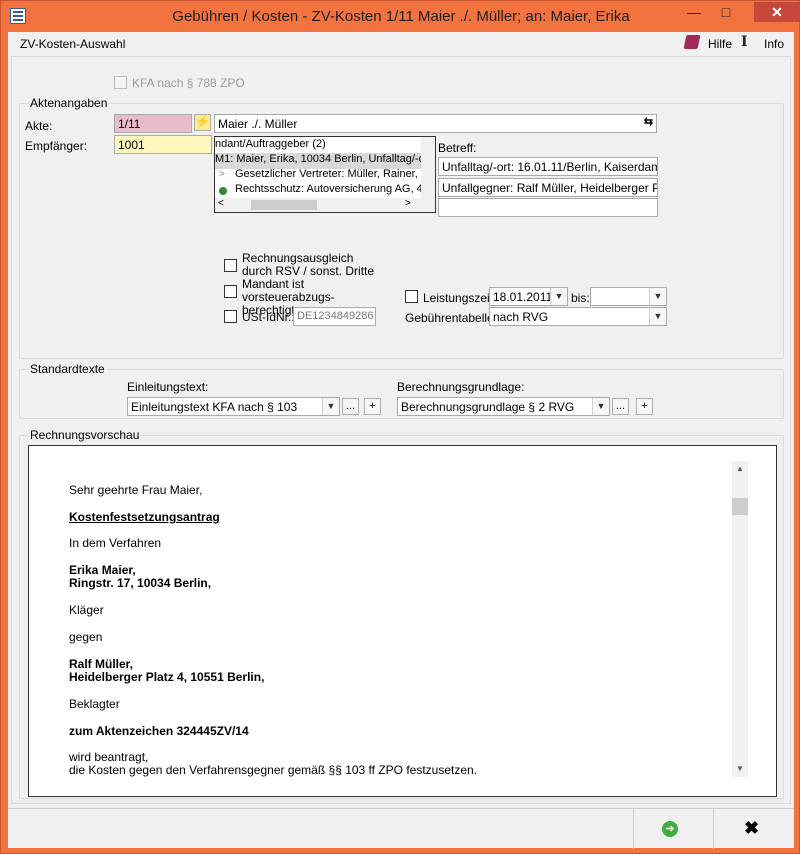  Describe the element at coordinates (188, 83) in the screenshot. I see `kfa-label: KFA nach § 788 ZPO` at that location.